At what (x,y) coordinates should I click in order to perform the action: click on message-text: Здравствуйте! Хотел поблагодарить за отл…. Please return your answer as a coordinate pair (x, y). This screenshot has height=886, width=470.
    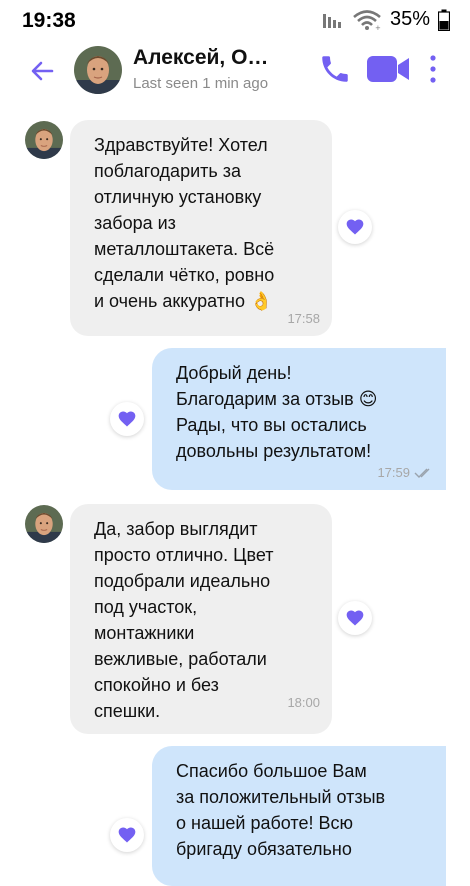
    Looking at the image, I should click on (184, 223).